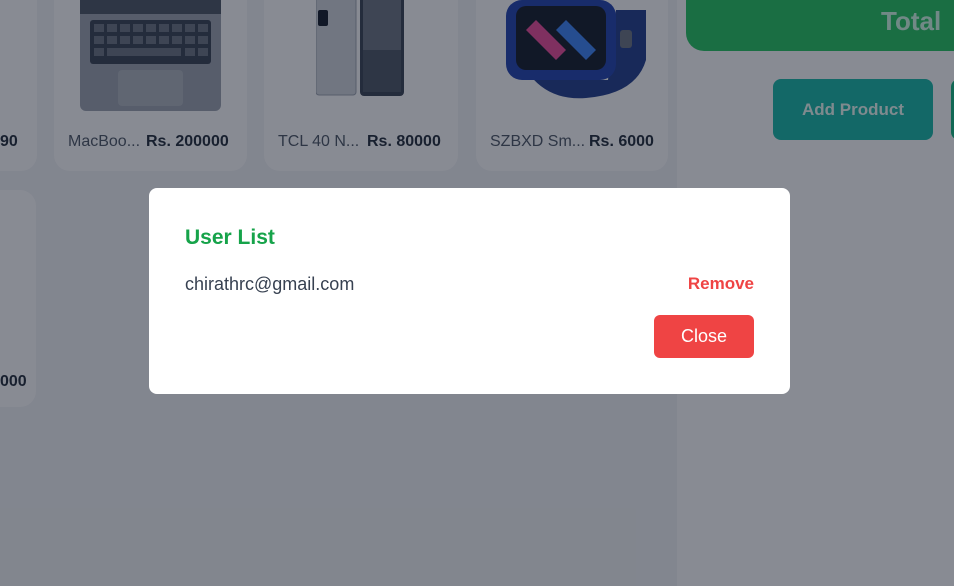 This screenshot has width=954, height=586. What do you see at coordinates (721, 284) in the screenshot?
I see `remove-user-button: Remove` at bounding box center [721, 284].